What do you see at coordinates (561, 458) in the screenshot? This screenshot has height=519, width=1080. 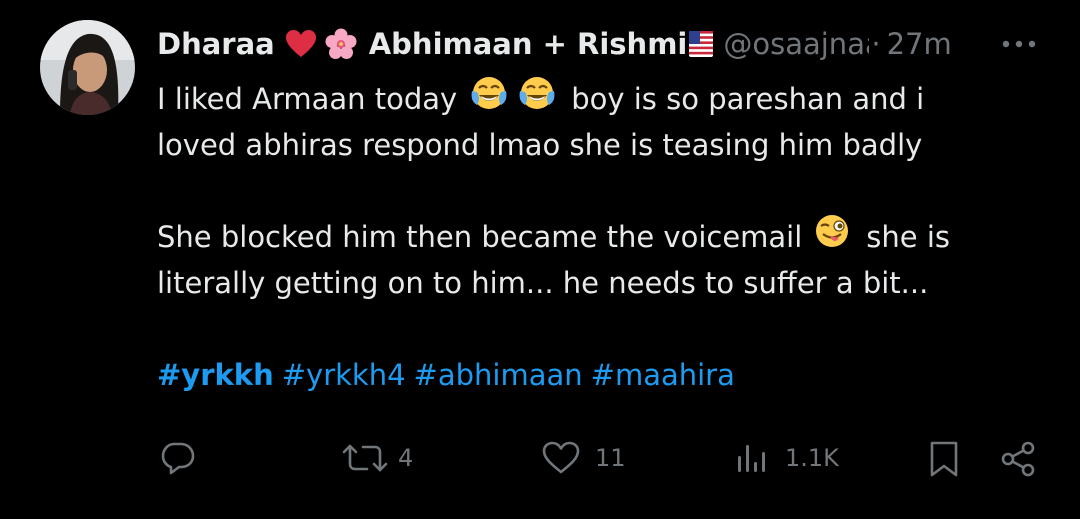 I see `heart-icon` at bounding box center [561, 458].